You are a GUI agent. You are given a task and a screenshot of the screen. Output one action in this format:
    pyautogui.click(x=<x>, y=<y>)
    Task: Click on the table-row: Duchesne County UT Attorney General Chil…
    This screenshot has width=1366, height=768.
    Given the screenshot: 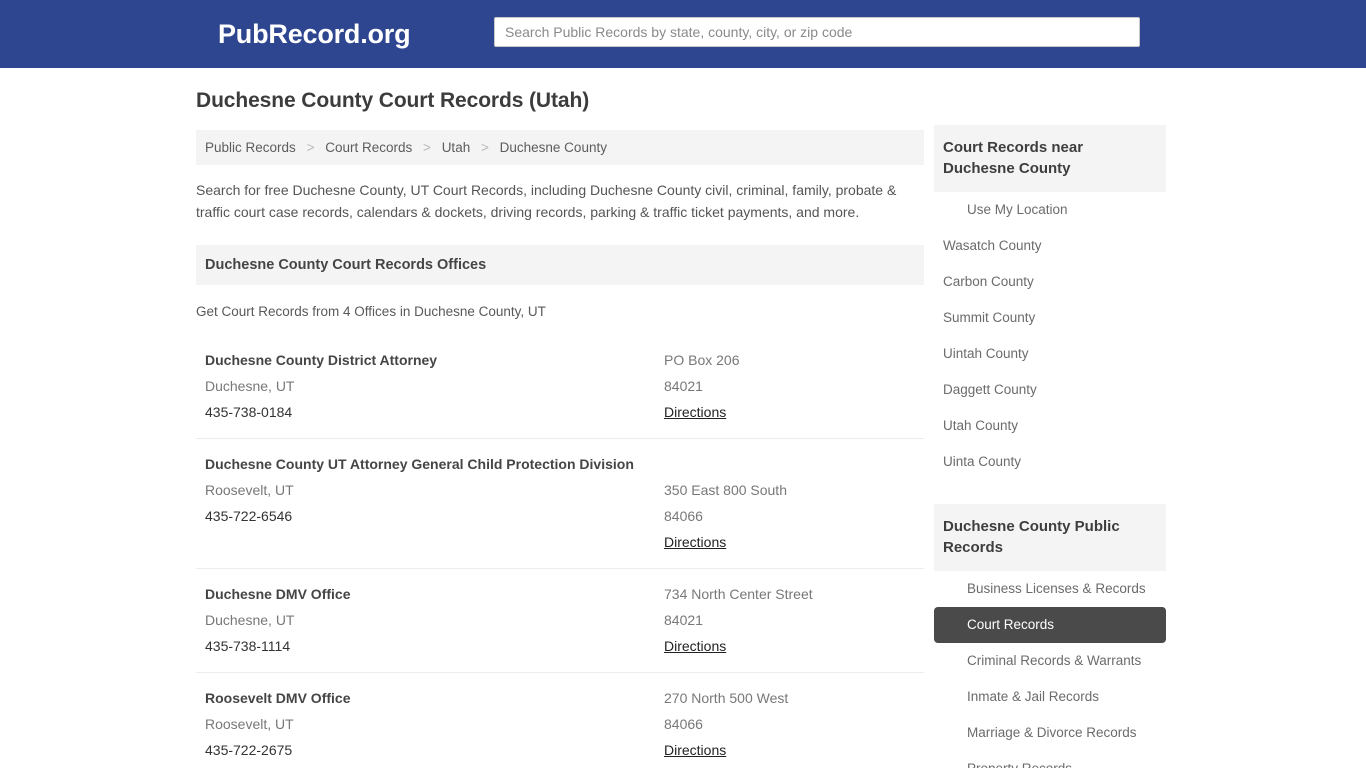 What is the action you would take?
    pyautogui.click(x=560, y=504)
    